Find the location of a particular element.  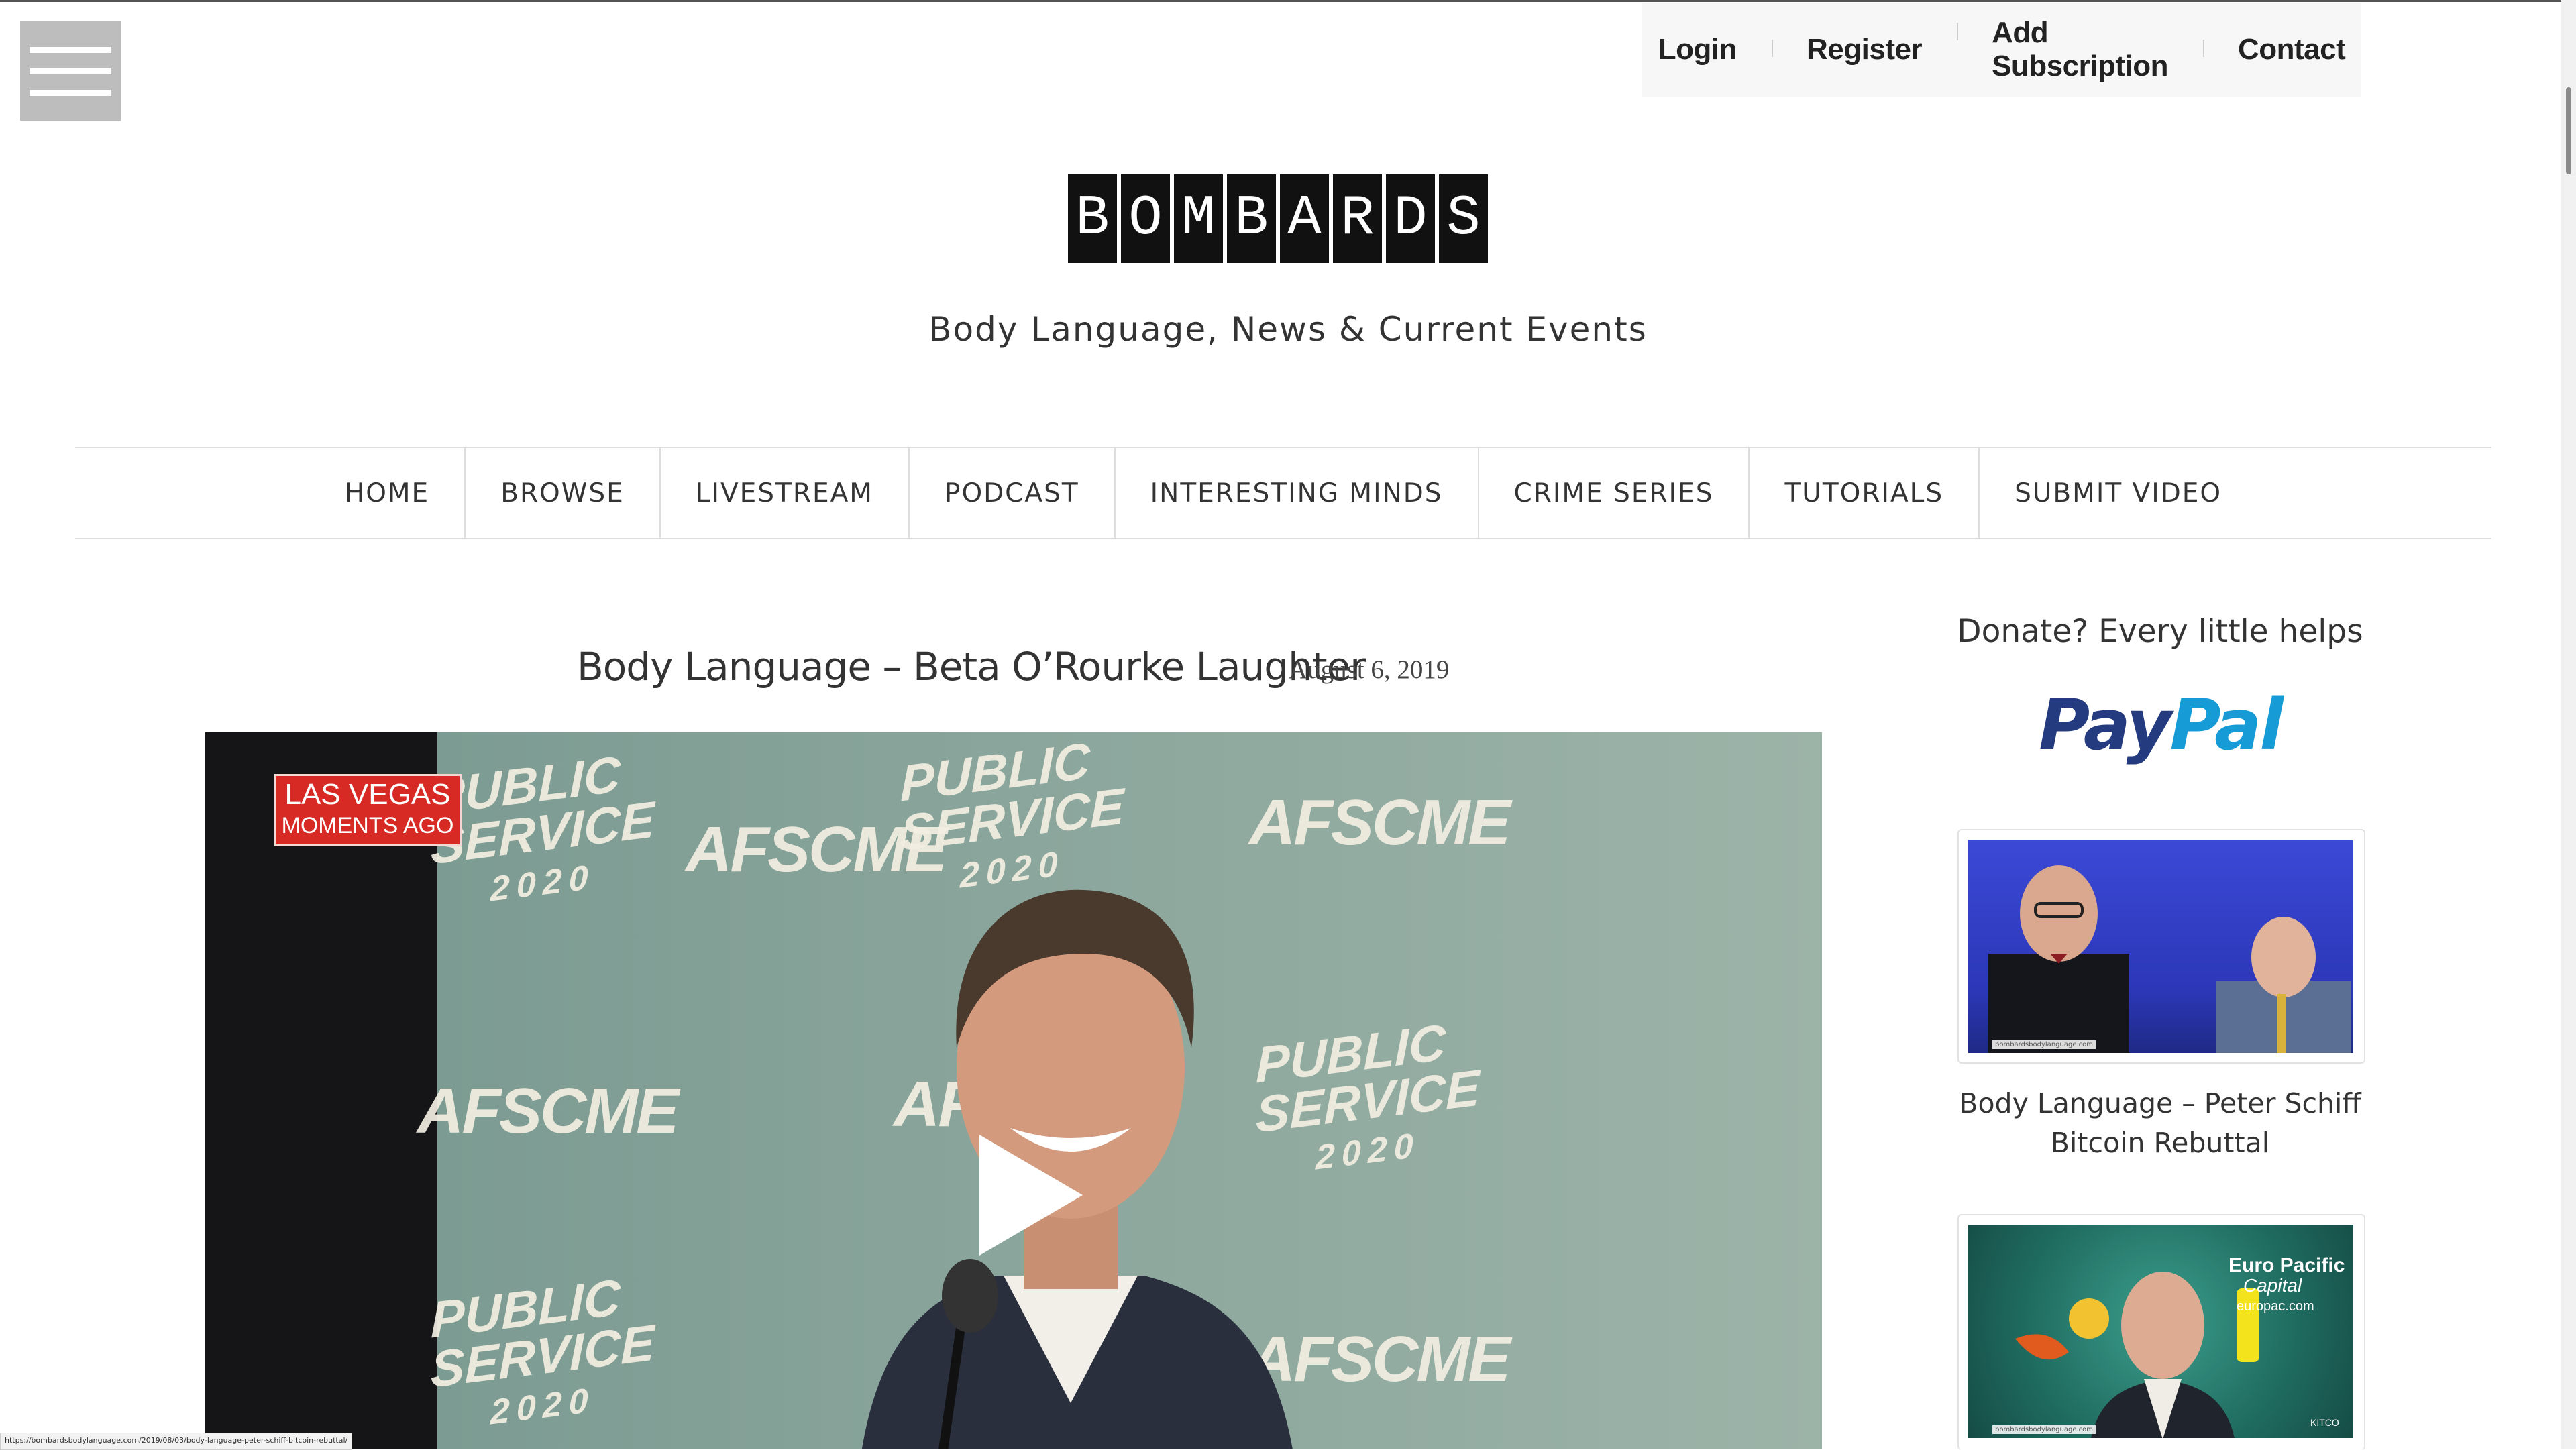

nav-browse: BROWSE is located at coordinates (561, 493).